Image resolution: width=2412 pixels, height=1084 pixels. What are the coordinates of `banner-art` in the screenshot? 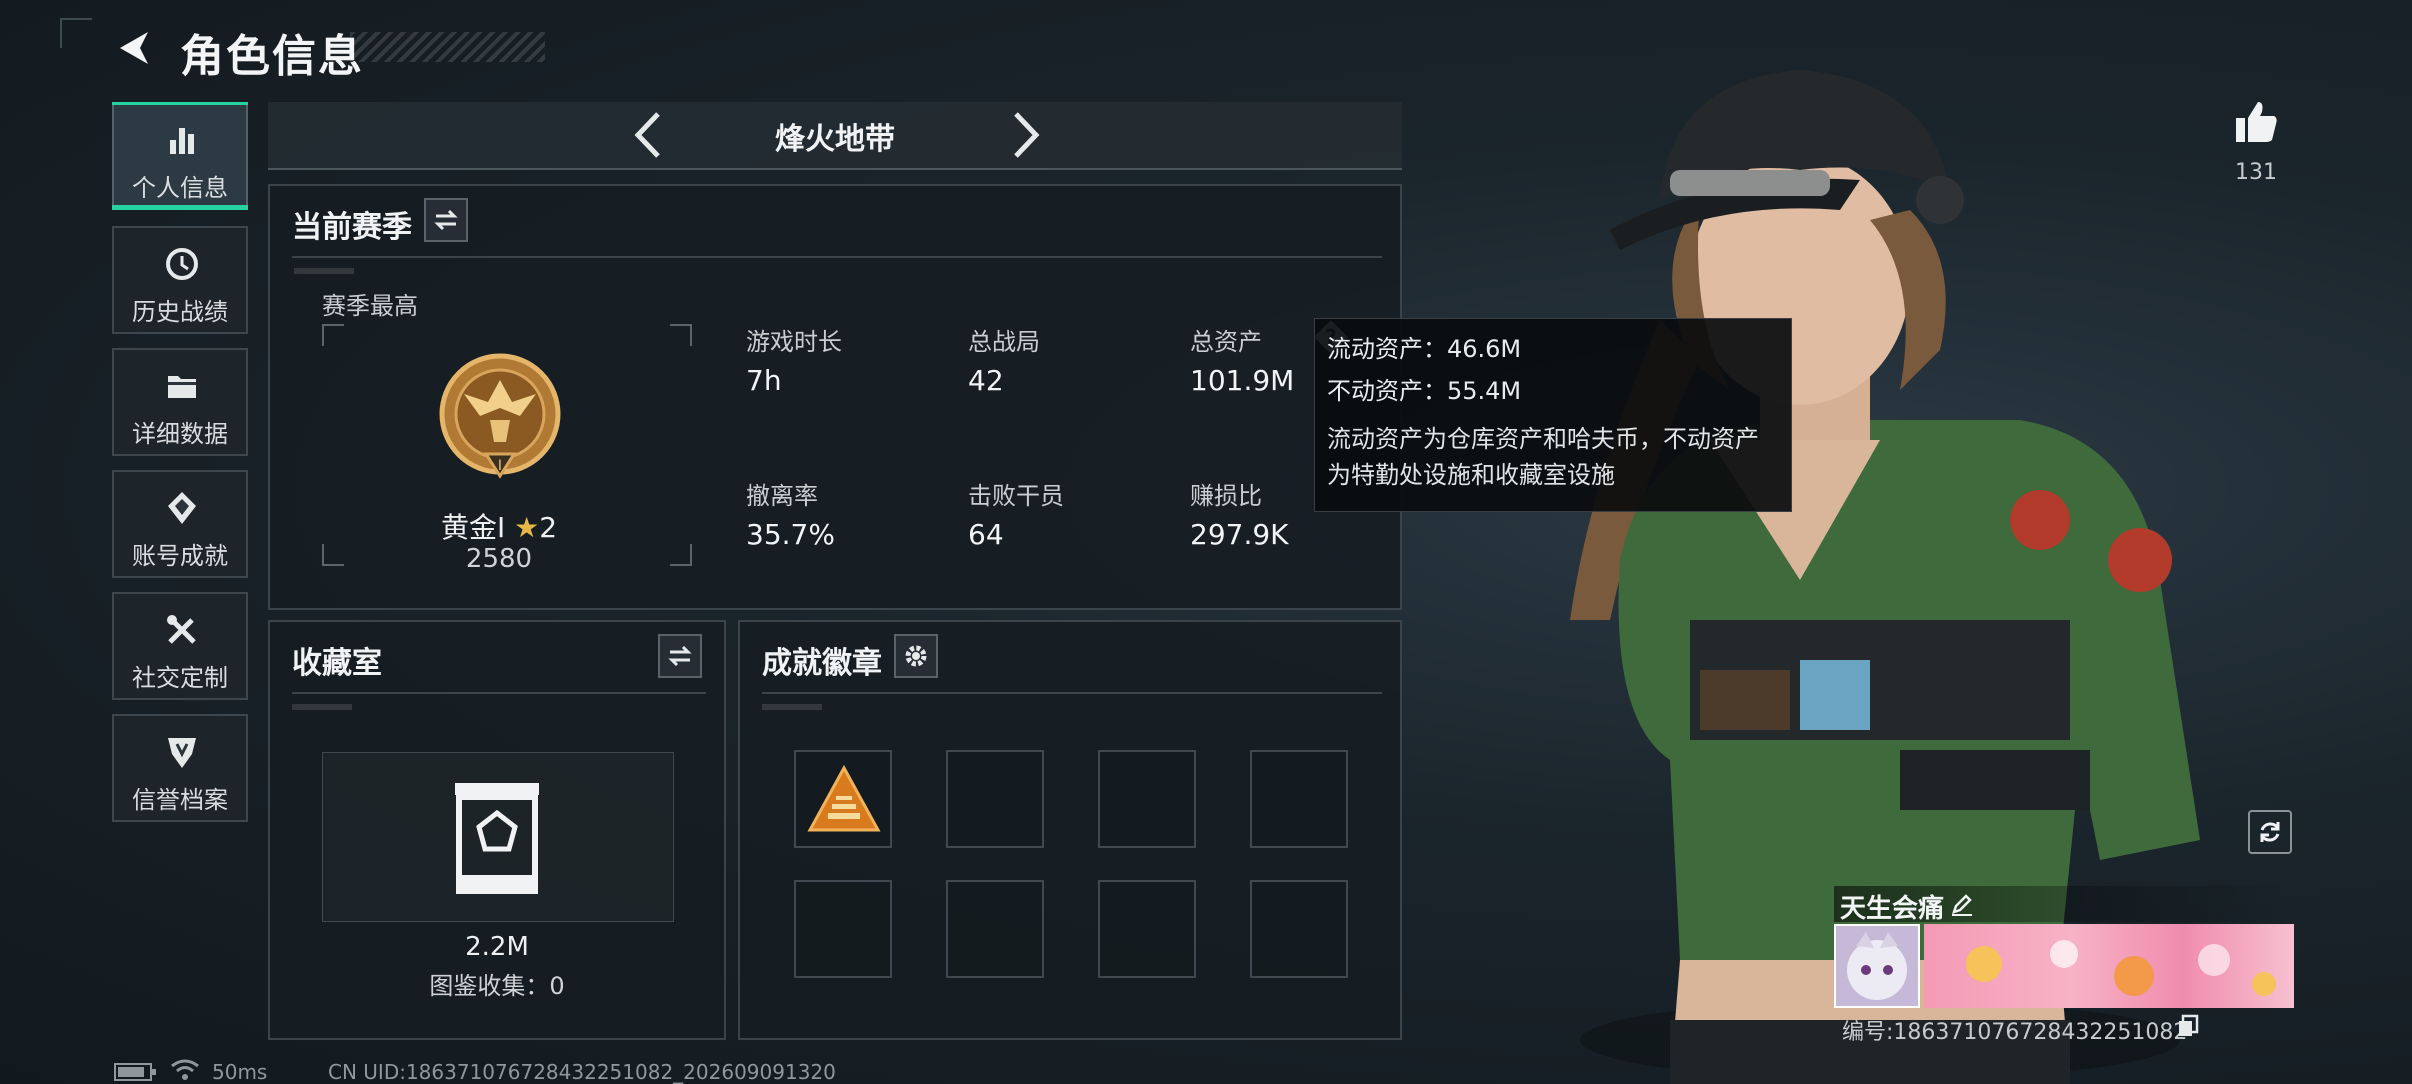 It's located at (2121, 968).